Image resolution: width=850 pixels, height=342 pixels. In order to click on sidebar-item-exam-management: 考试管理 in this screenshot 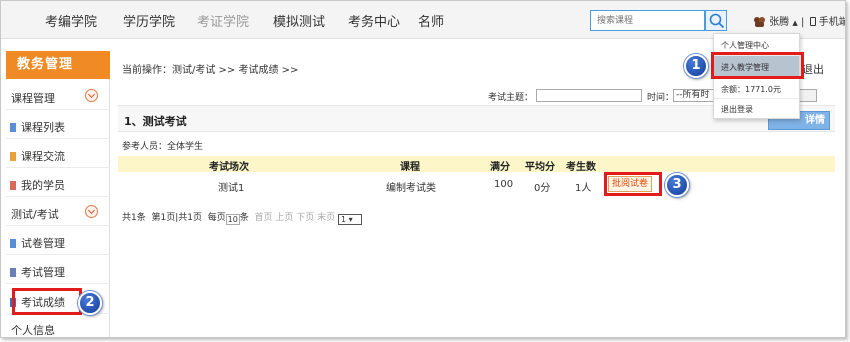, I will do `click(37, 272)`.